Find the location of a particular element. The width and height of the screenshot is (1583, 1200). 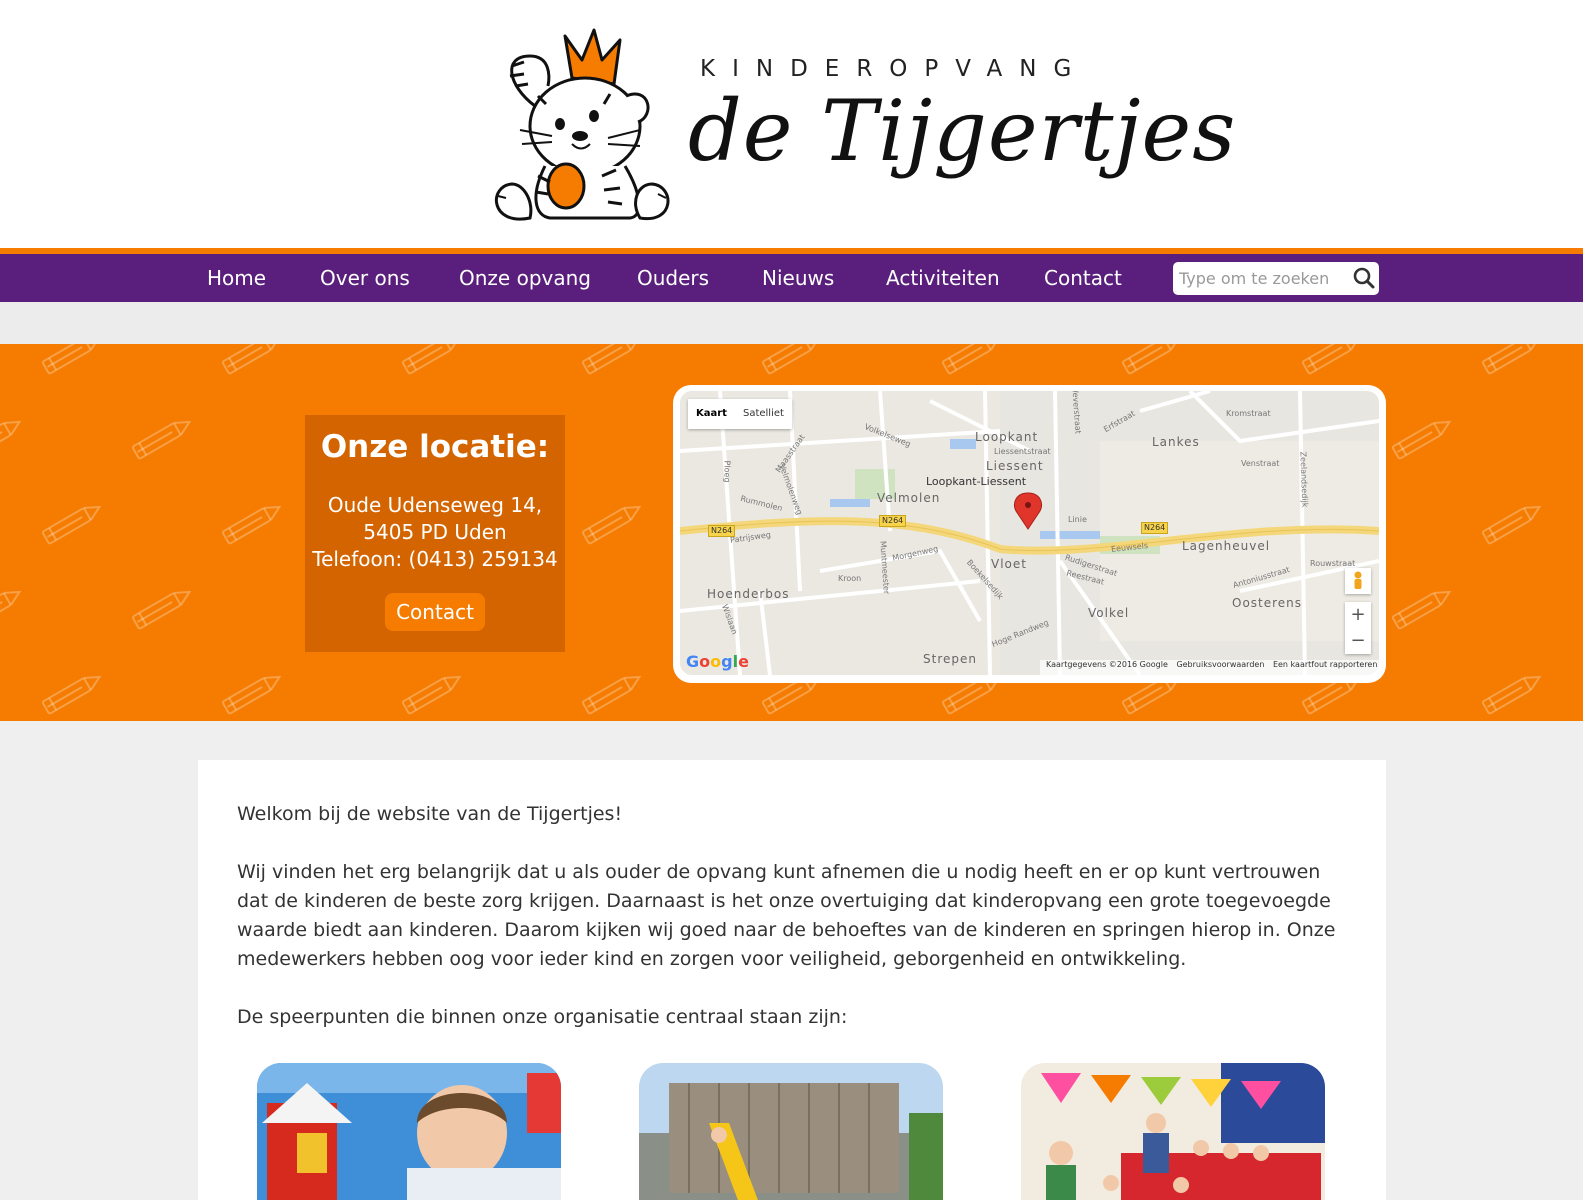

nav-item-ouders: Ouders is located at coordinates (673, 278).